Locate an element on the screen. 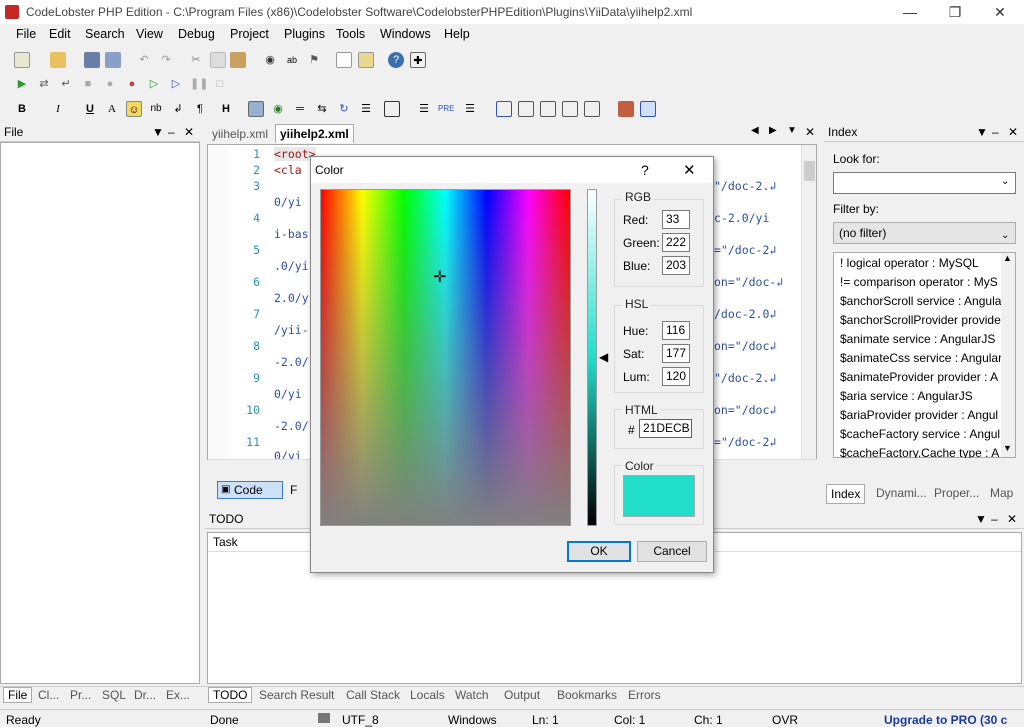  nobreak-icon: nb is located at coordinates (156, 109).